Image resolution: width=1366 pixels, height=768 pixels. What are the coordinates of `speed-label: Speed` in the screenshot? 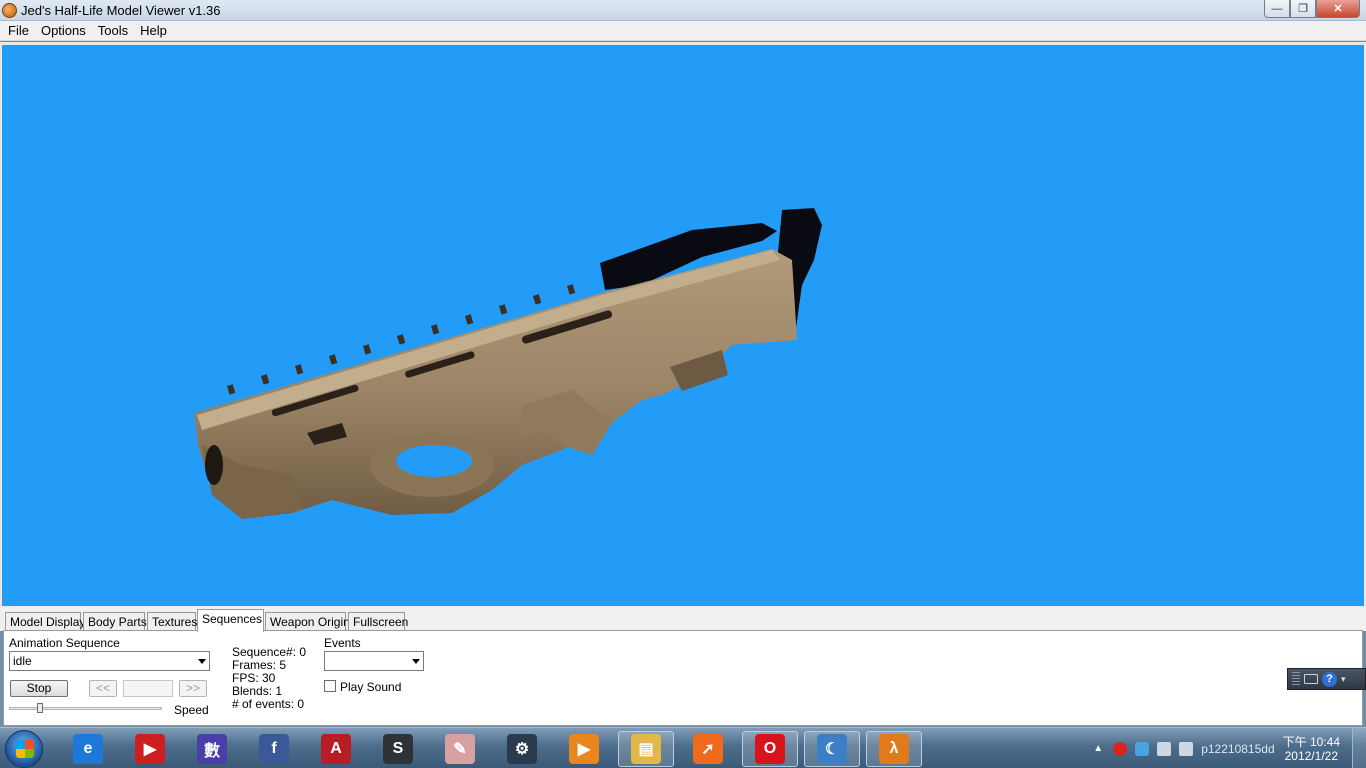 It's located at (191, 710).